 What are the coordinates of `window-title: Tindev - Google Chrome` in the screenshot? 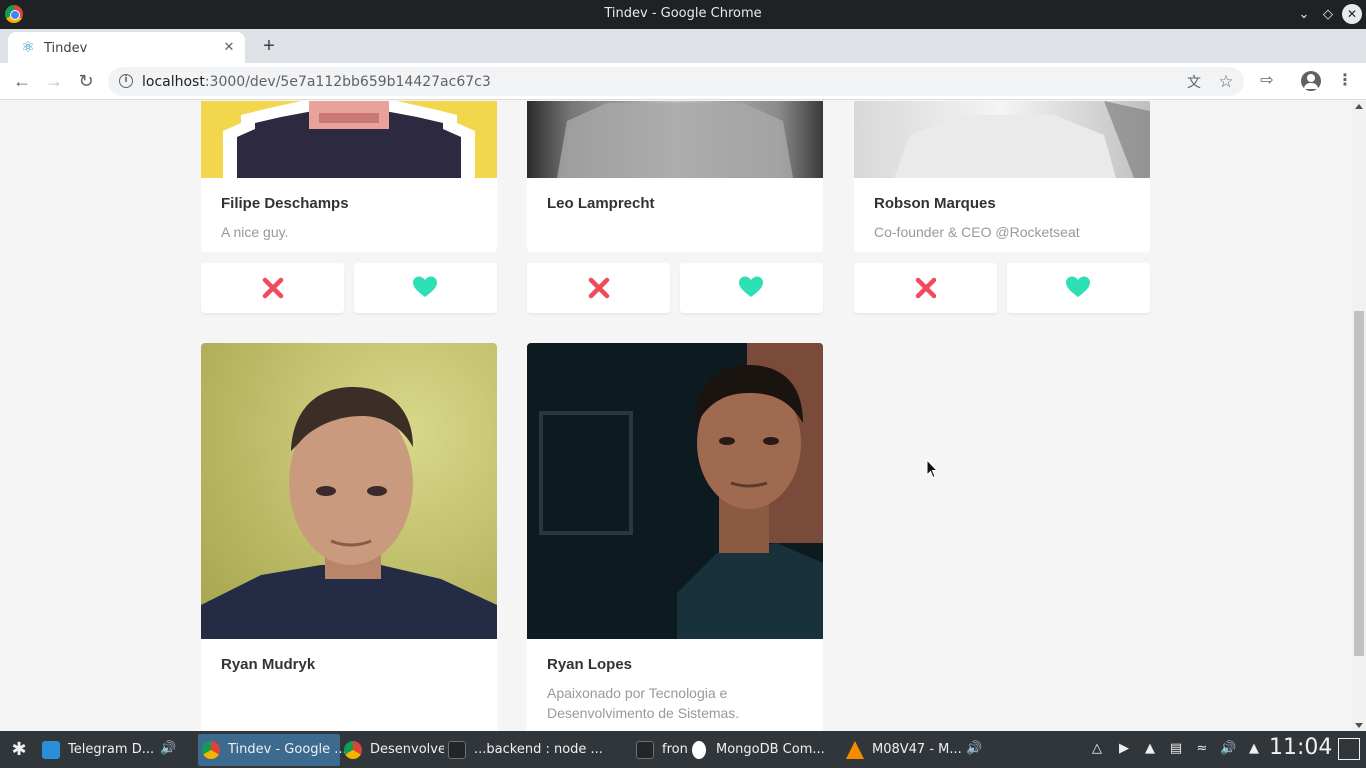 It's located at (683, 13).